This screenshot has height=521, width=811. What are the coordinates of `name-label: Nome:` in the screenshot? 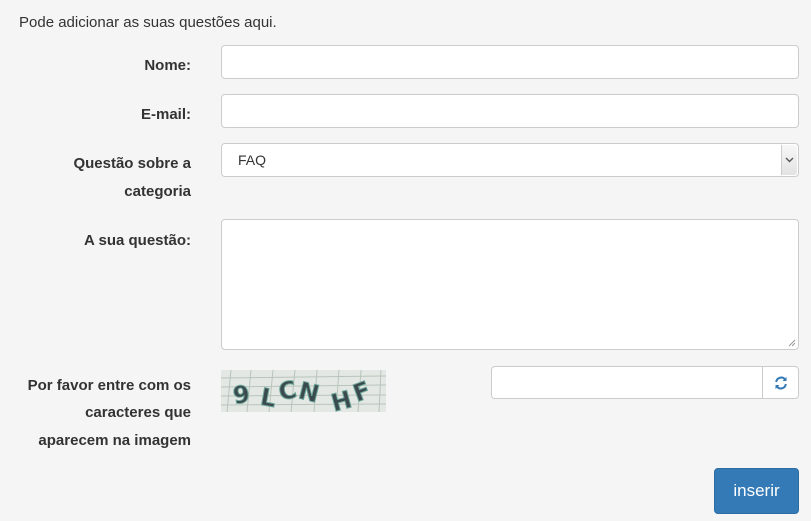 It's located at (167, 65).